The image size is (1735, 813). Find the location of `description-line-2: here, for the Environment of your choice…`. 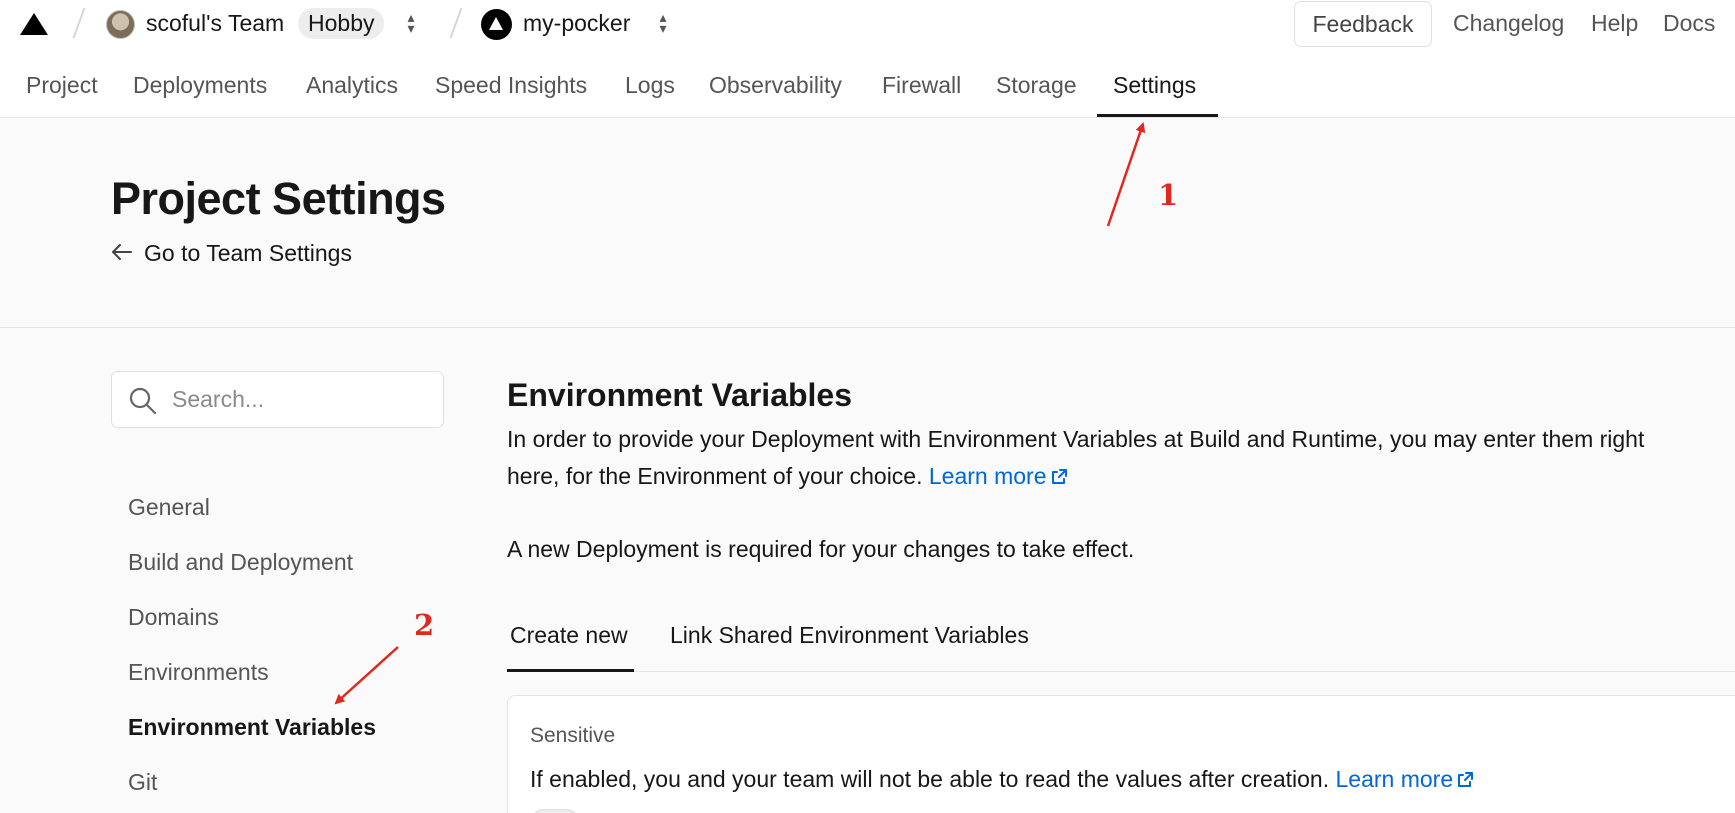

description-line-2: here, for the Environment of your choice… is located at coordinates (715, 476).